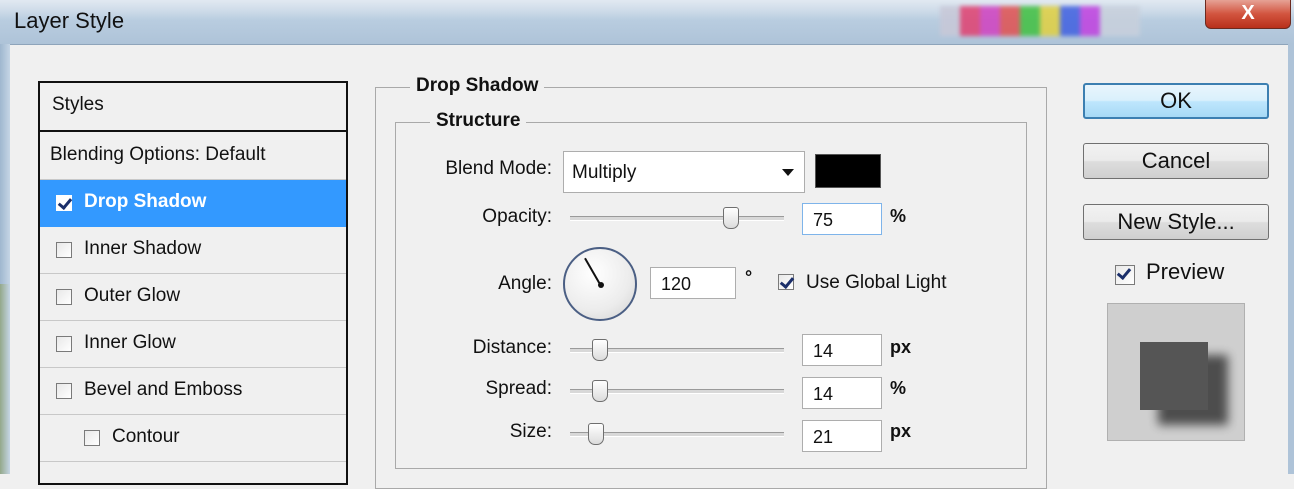  I want to click on distance-unit: px, so click(901, 347).